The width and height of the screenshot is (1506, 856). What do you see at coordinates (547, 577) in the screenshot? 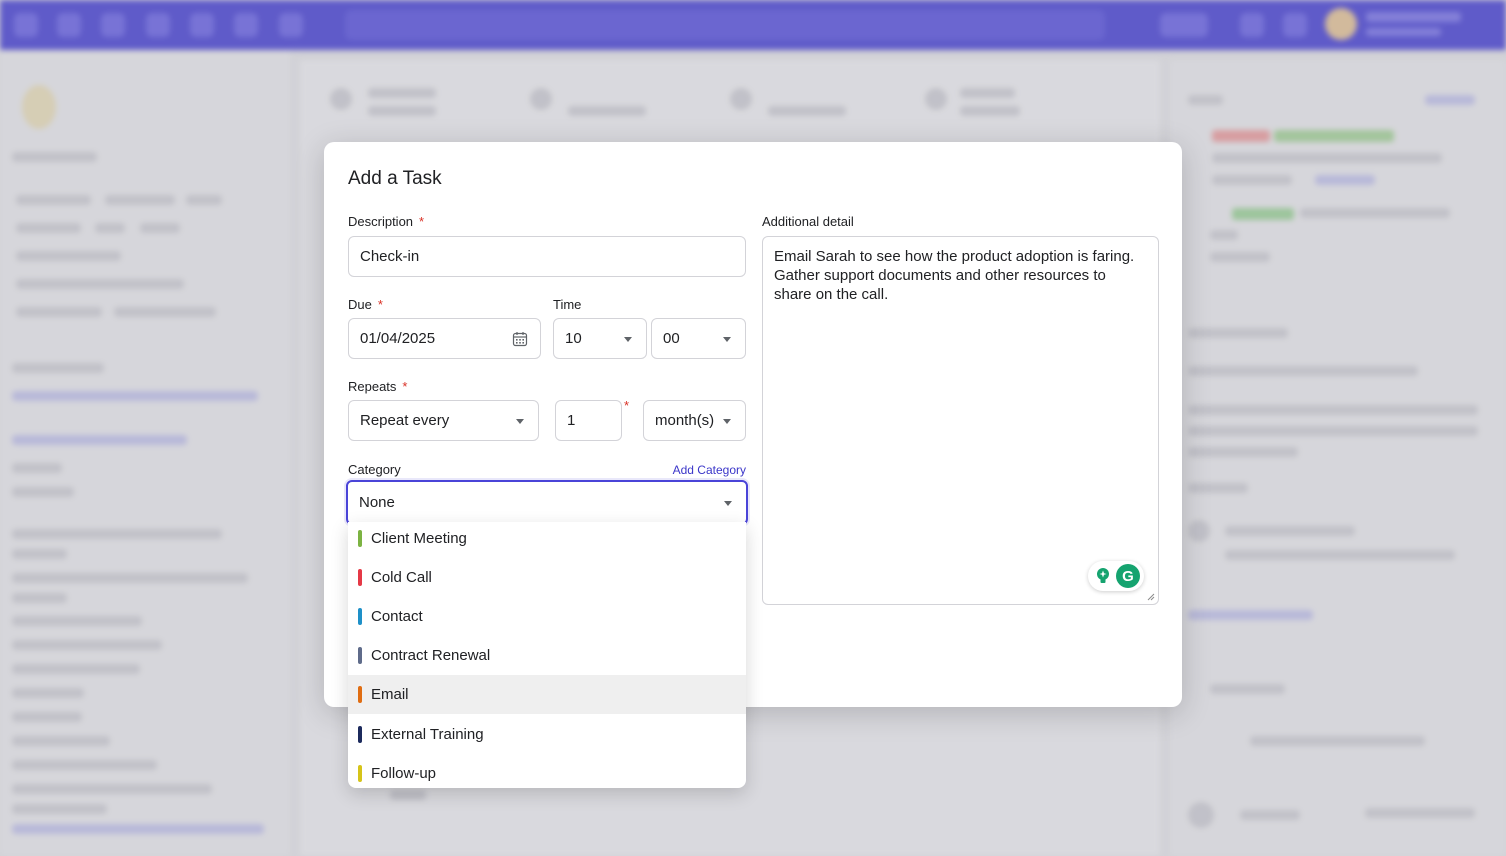
I see `category-option: Cold Call` at bounding box center [547, 577].